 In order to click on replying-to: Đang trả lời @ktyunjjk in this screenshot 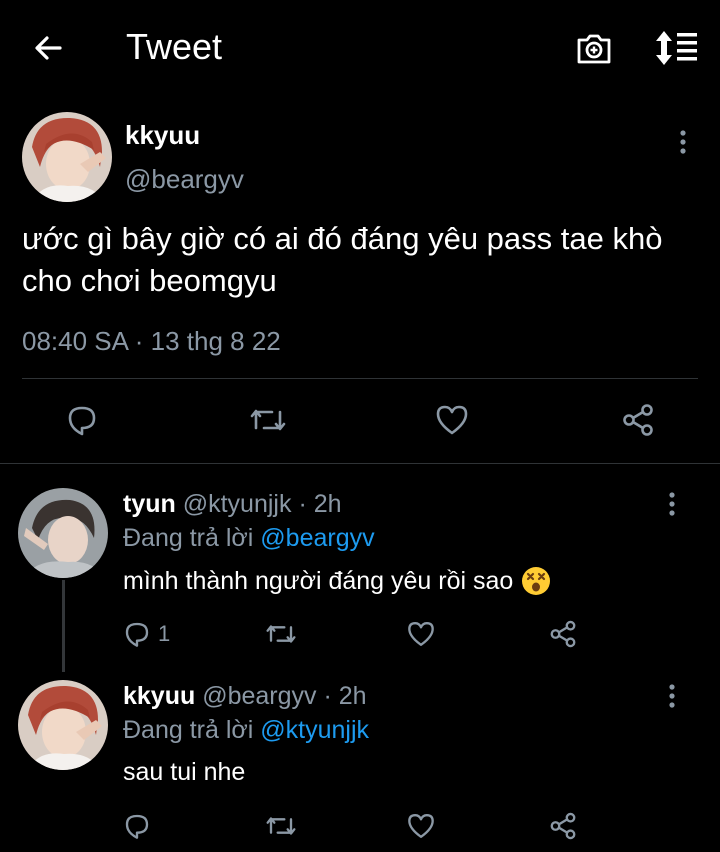, I will do `click(246, 730)`.